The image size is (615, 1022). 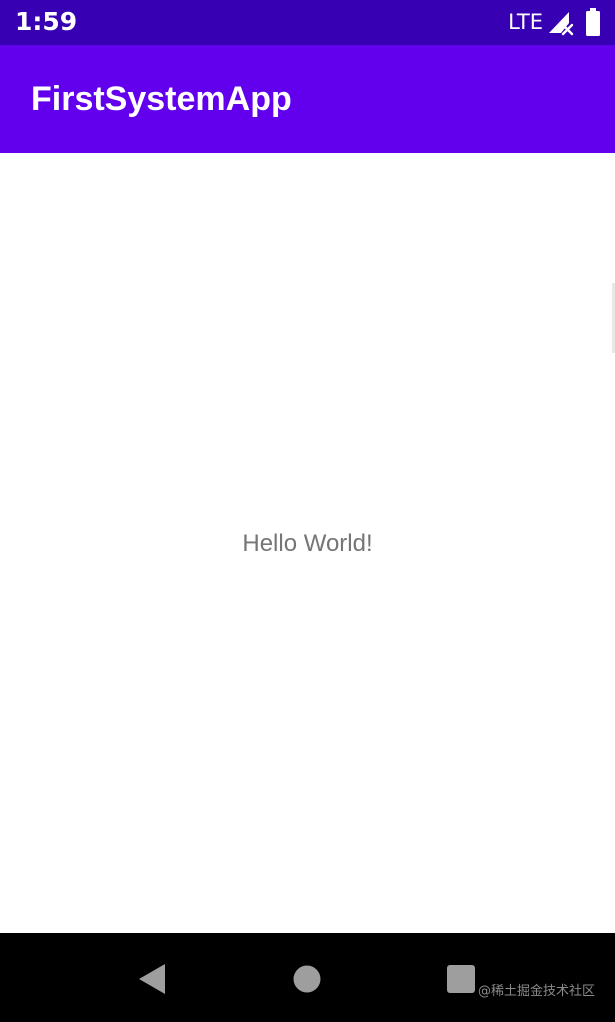 What do you see at coordinates (307, 22) in the screenshot?
I see `status-bar: 1:59 LTE` at bounding box center [307, 22].